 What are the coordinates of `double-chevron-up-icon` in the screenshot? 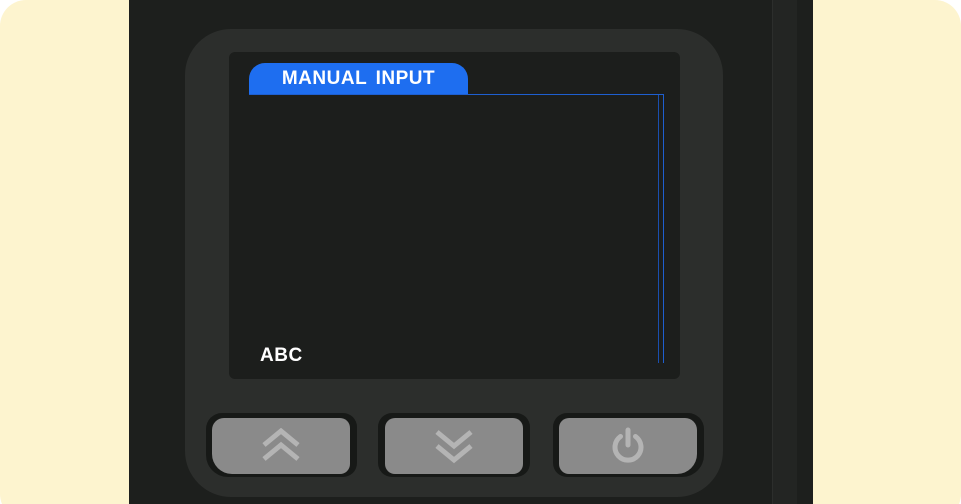 It's located at (281, 444).